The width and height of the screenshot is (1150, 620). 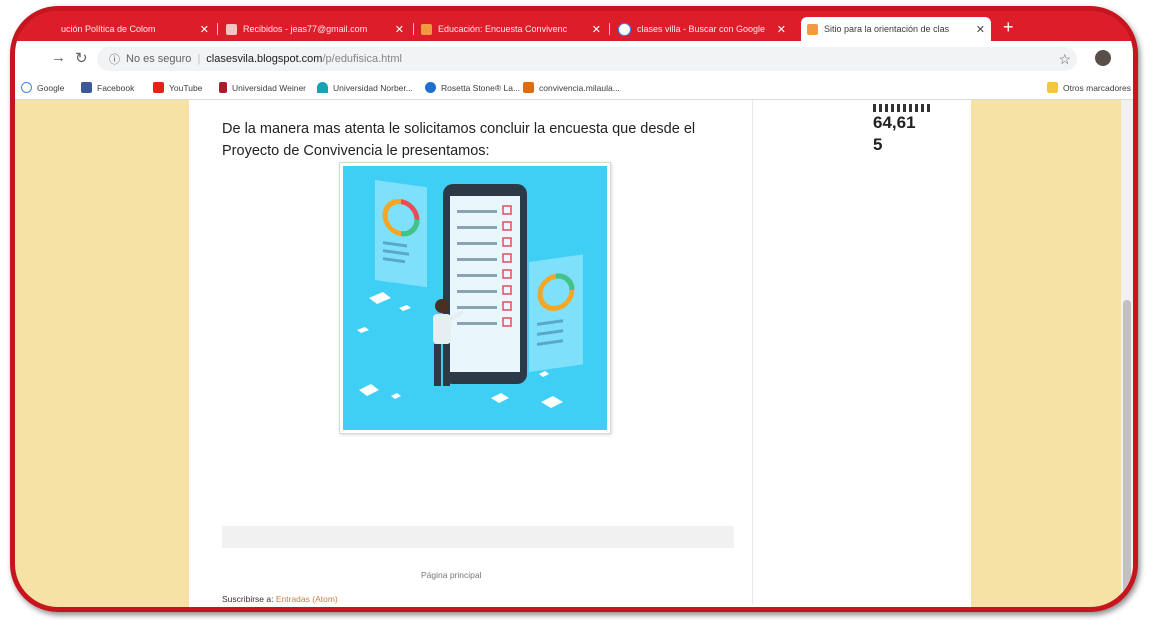 I want to click on bookmark-google: Google, so click(x=42, y=87).